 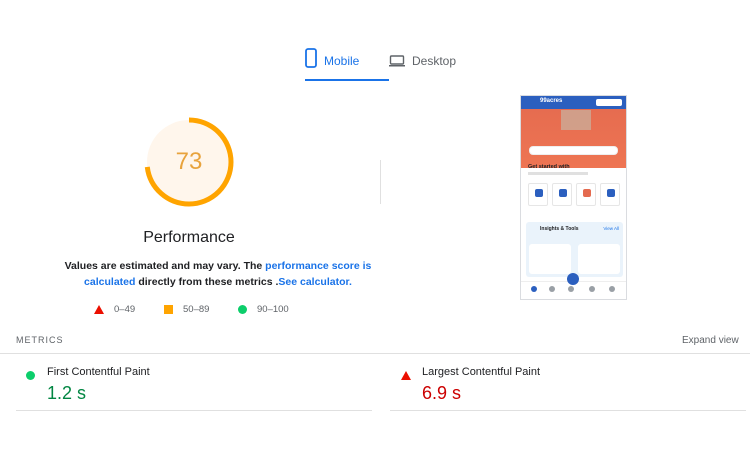 I want to click on screenshot-search-bar, so click(x=573, y=150).